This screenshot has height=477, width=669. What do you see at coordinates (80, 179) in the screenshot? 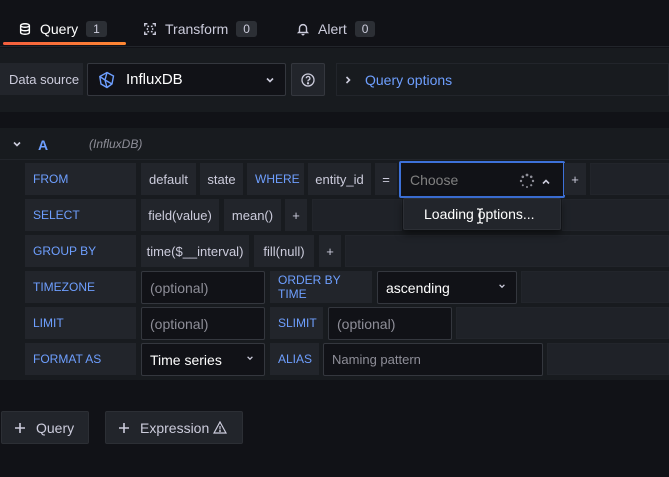
I see `from-keyword: FROM` at bounding box center [80, 179].